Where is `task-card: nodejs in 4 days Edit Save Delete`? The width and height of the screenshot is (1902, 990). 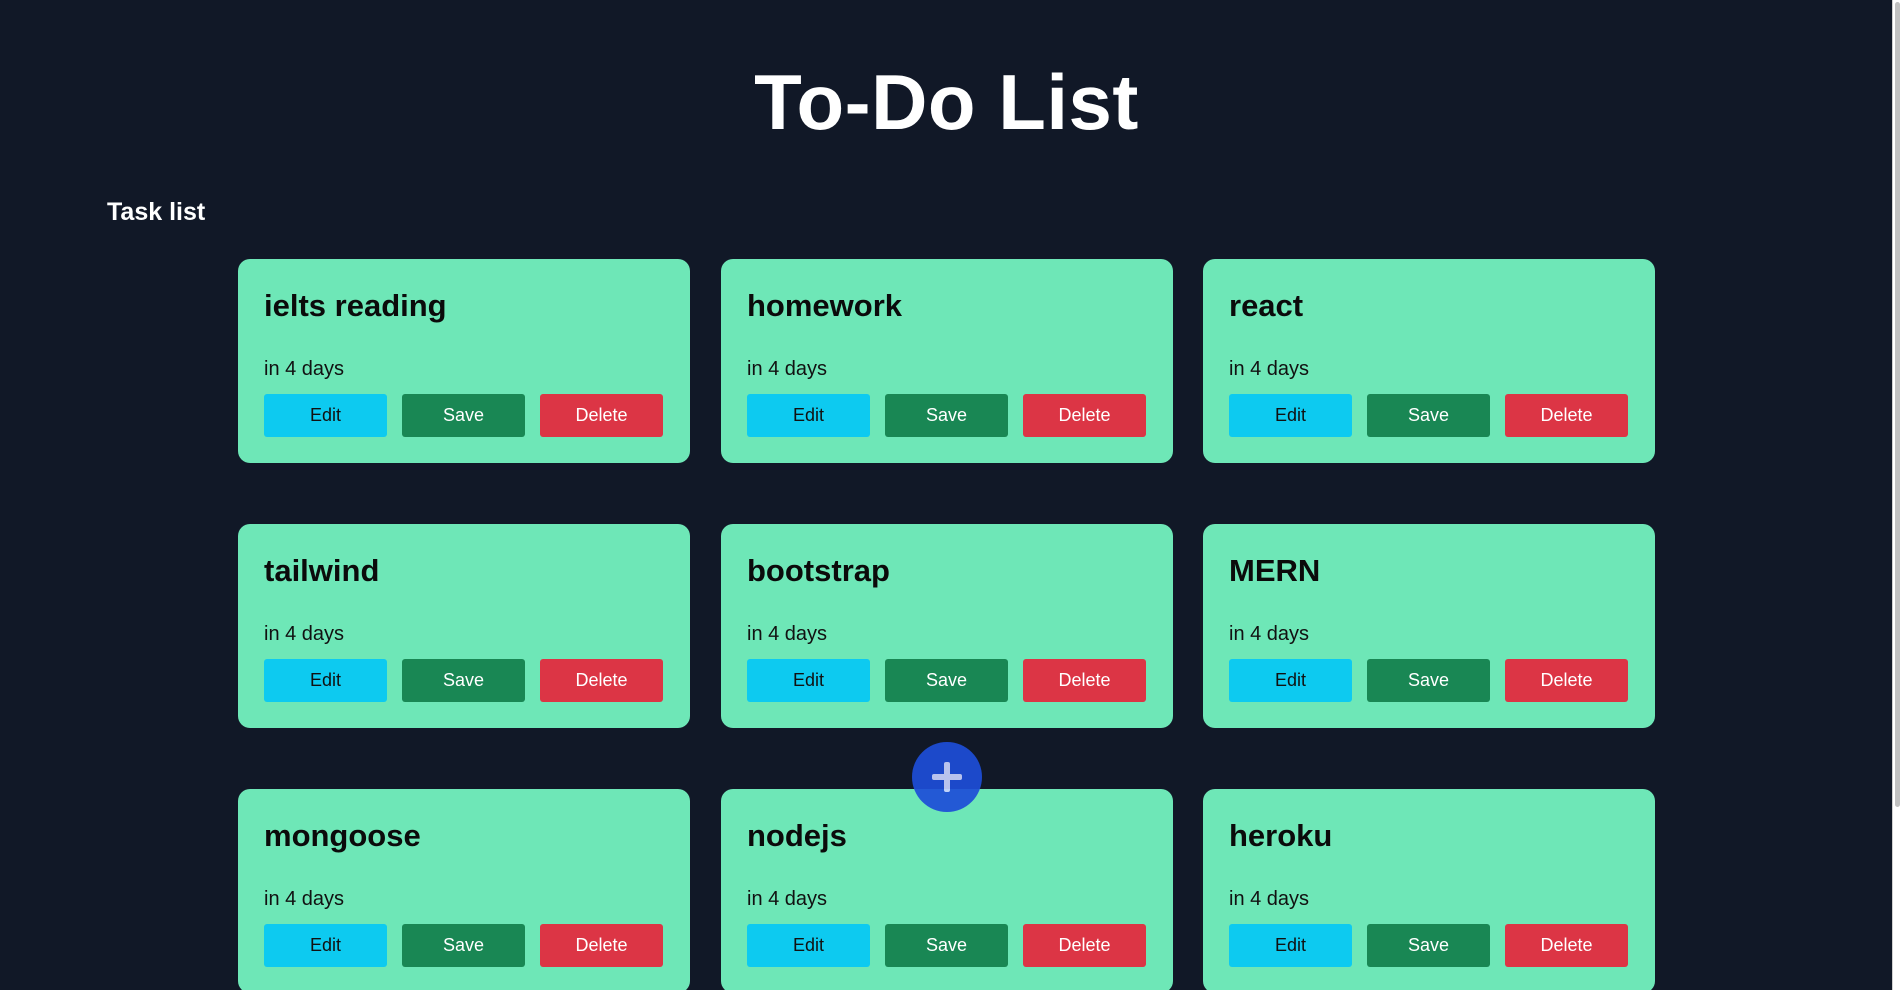
task-card: nodejs in 4 days Edit Save Delete is located at coordinates (947, 889).